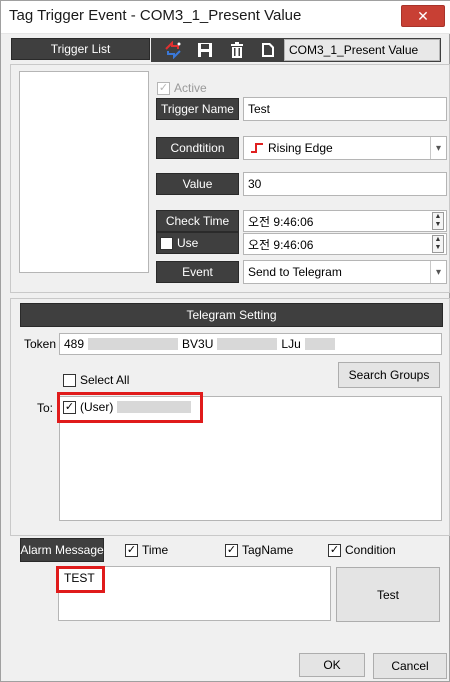 The height and width of the screenshot is (682, 450). I want to click on save-icon, so click(205, 50).